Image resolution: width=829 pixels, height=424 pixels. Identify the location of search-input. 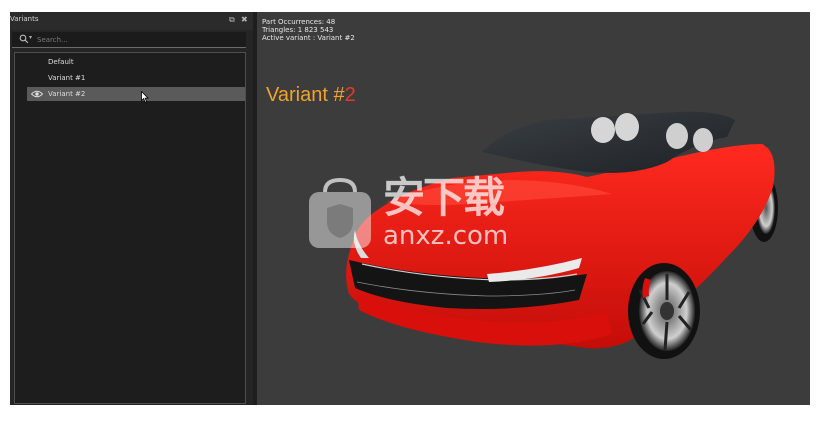
(137, 39).